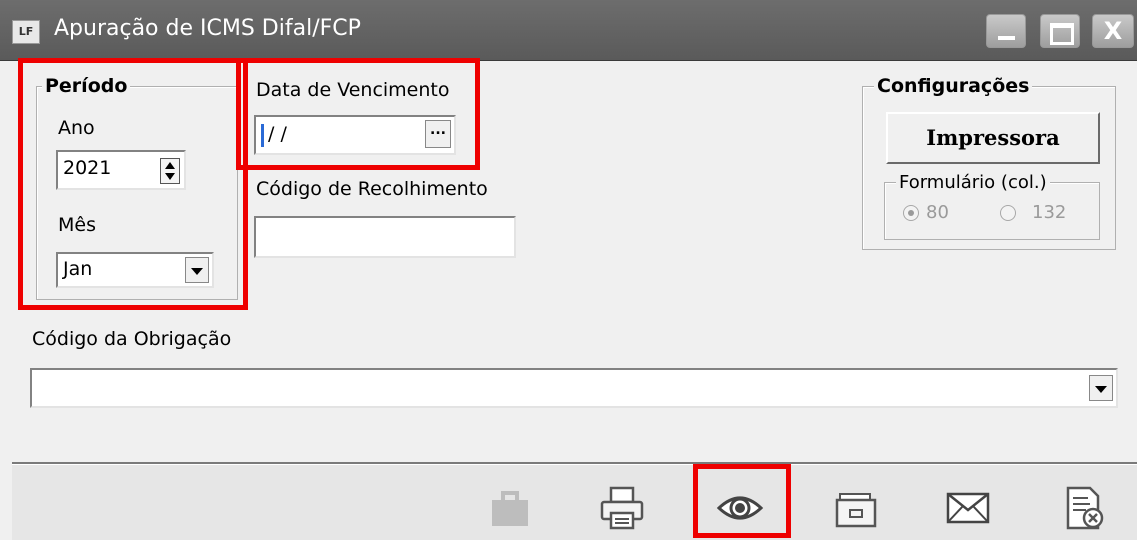 This screenshot has height=540, width=1137. What do you see at coordinates (207, 28) in the screenshot?
I see `window-title: Apuração de ICMS Difal/FCP` at bounding box center [207, 28].